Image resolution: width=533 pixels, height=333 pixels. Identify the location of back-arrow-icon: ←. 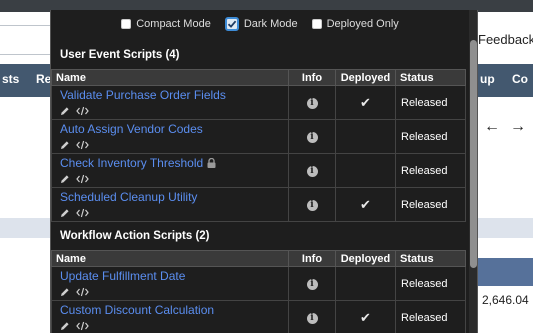
(492, 127).